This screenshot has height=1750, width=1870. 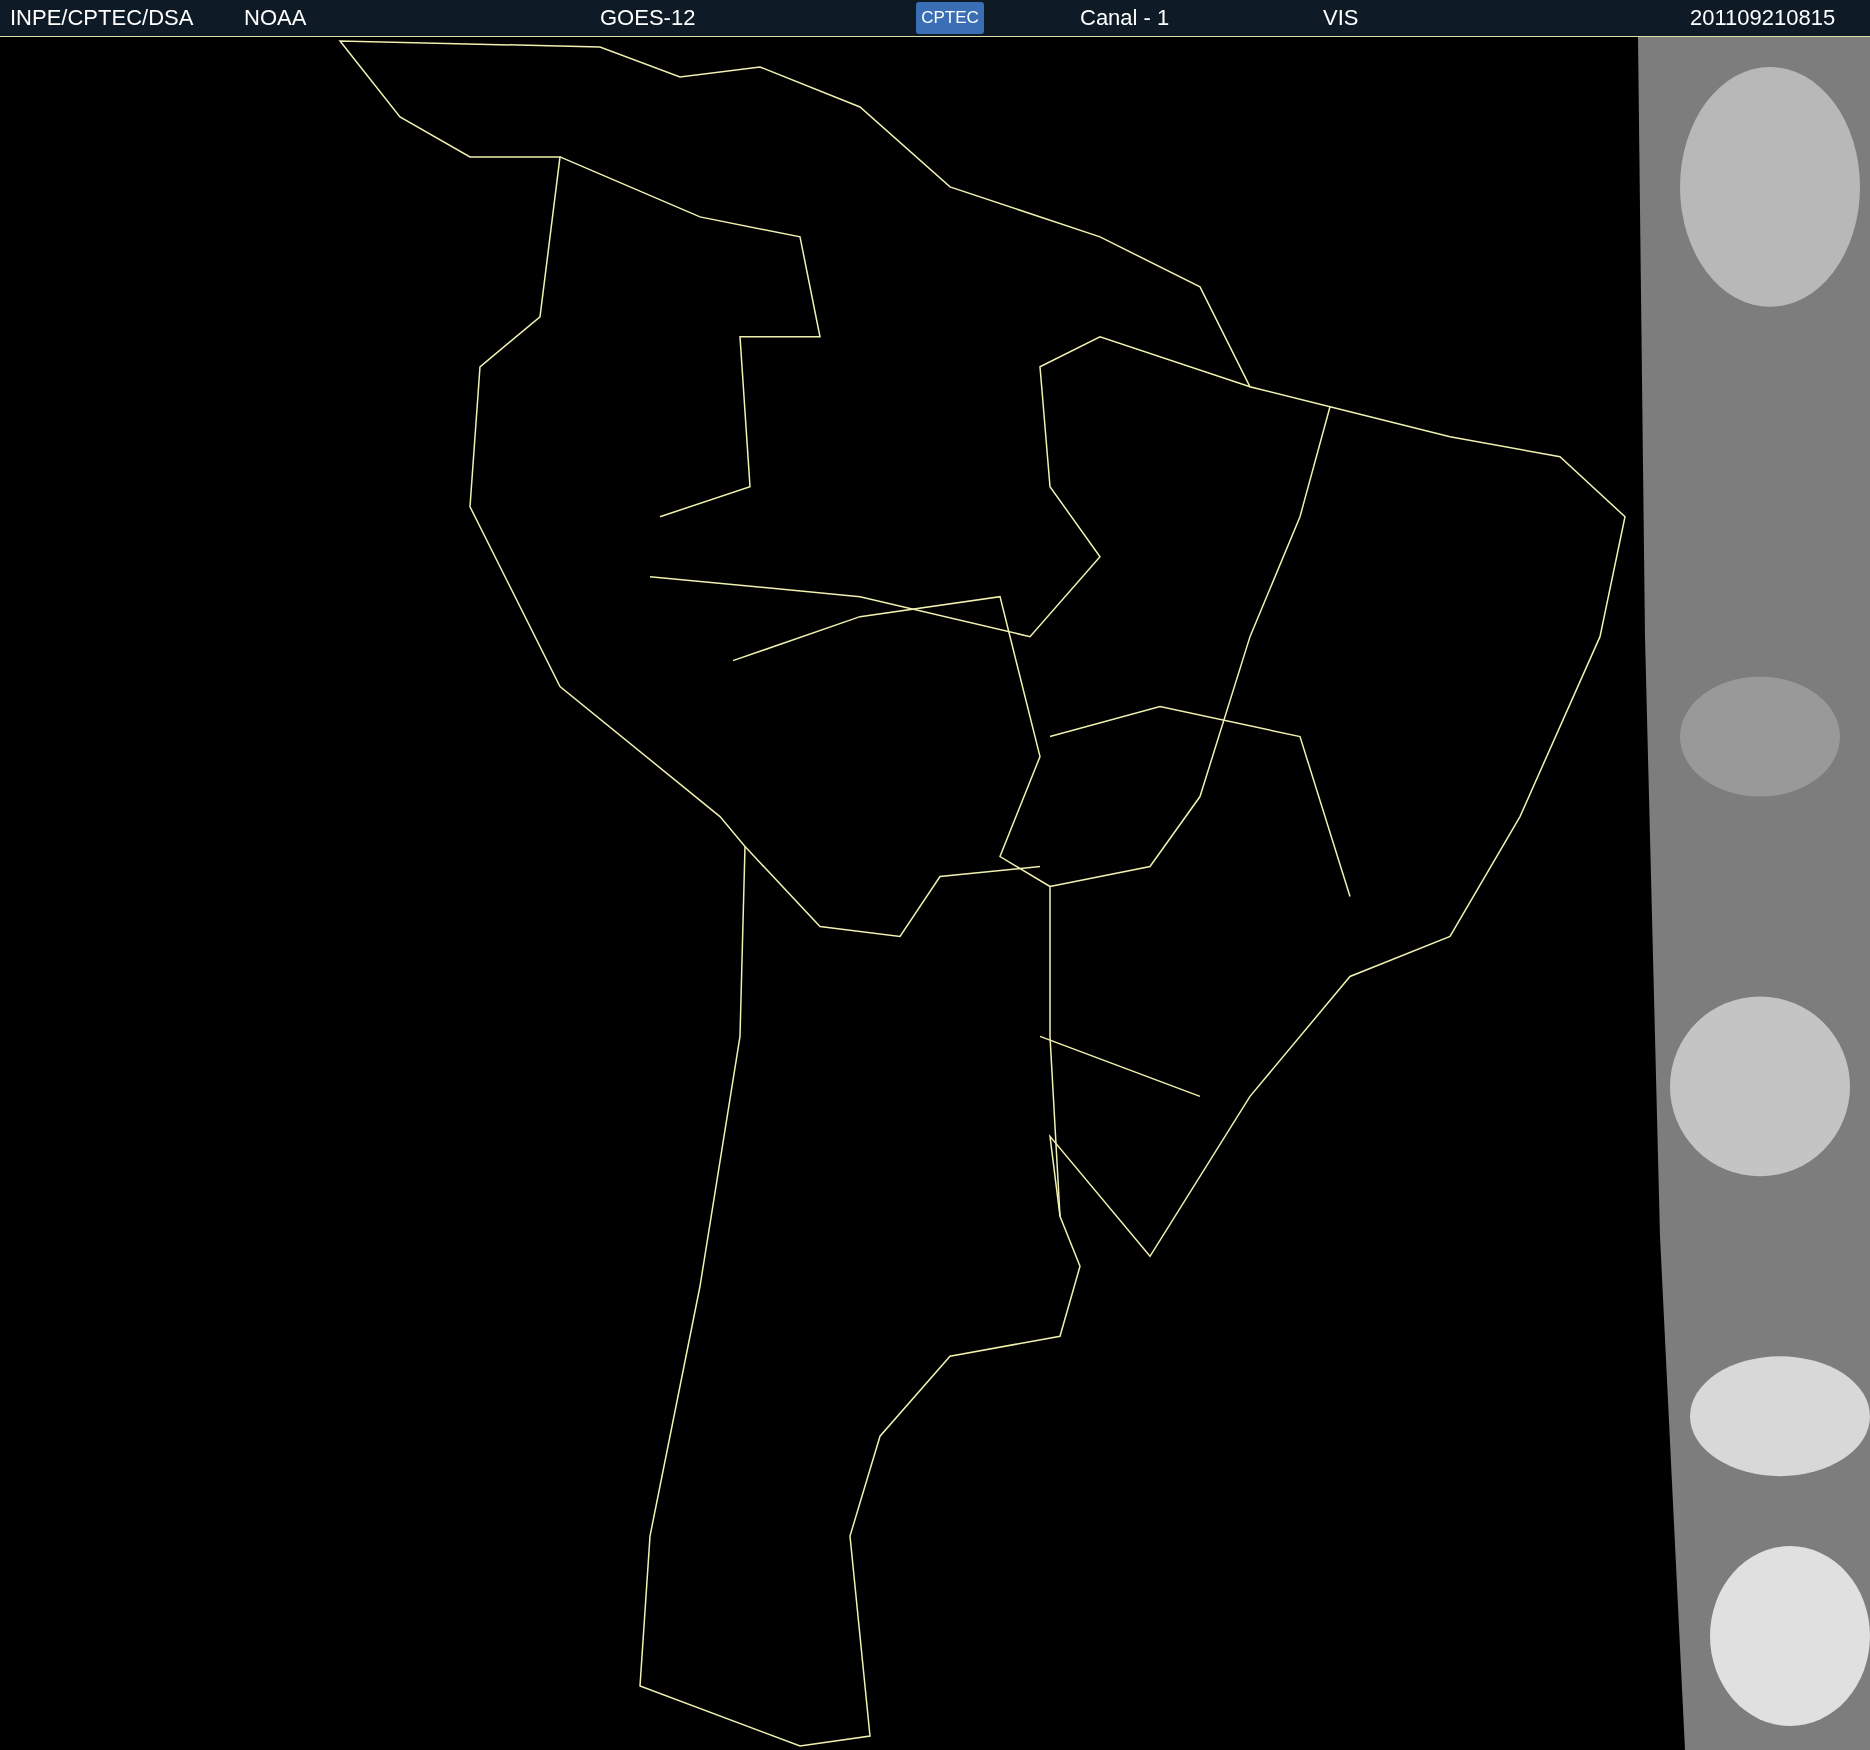 What do you see at coordinates (276, 18) in the screenshot?
I see `agency-label: NOAA` at bounding box center [276, 18].